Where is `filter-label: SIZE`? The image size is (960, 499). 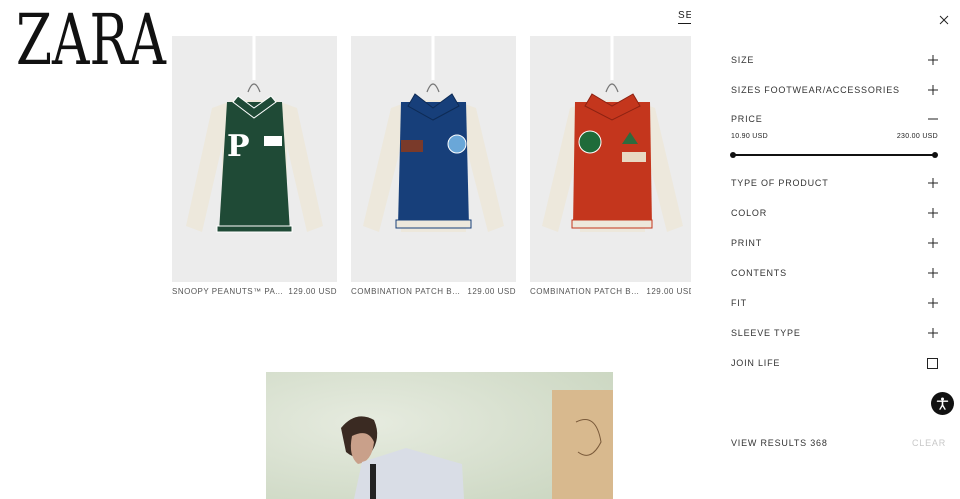 filter-label: SIZE is located at coordinates (743, 60).